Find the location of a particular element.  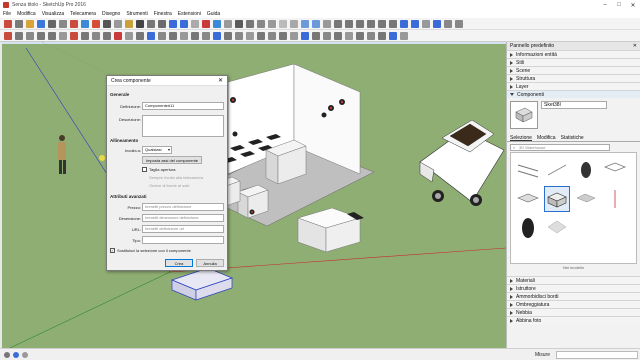

position-camera-icon is located at coordinates (162, 36).